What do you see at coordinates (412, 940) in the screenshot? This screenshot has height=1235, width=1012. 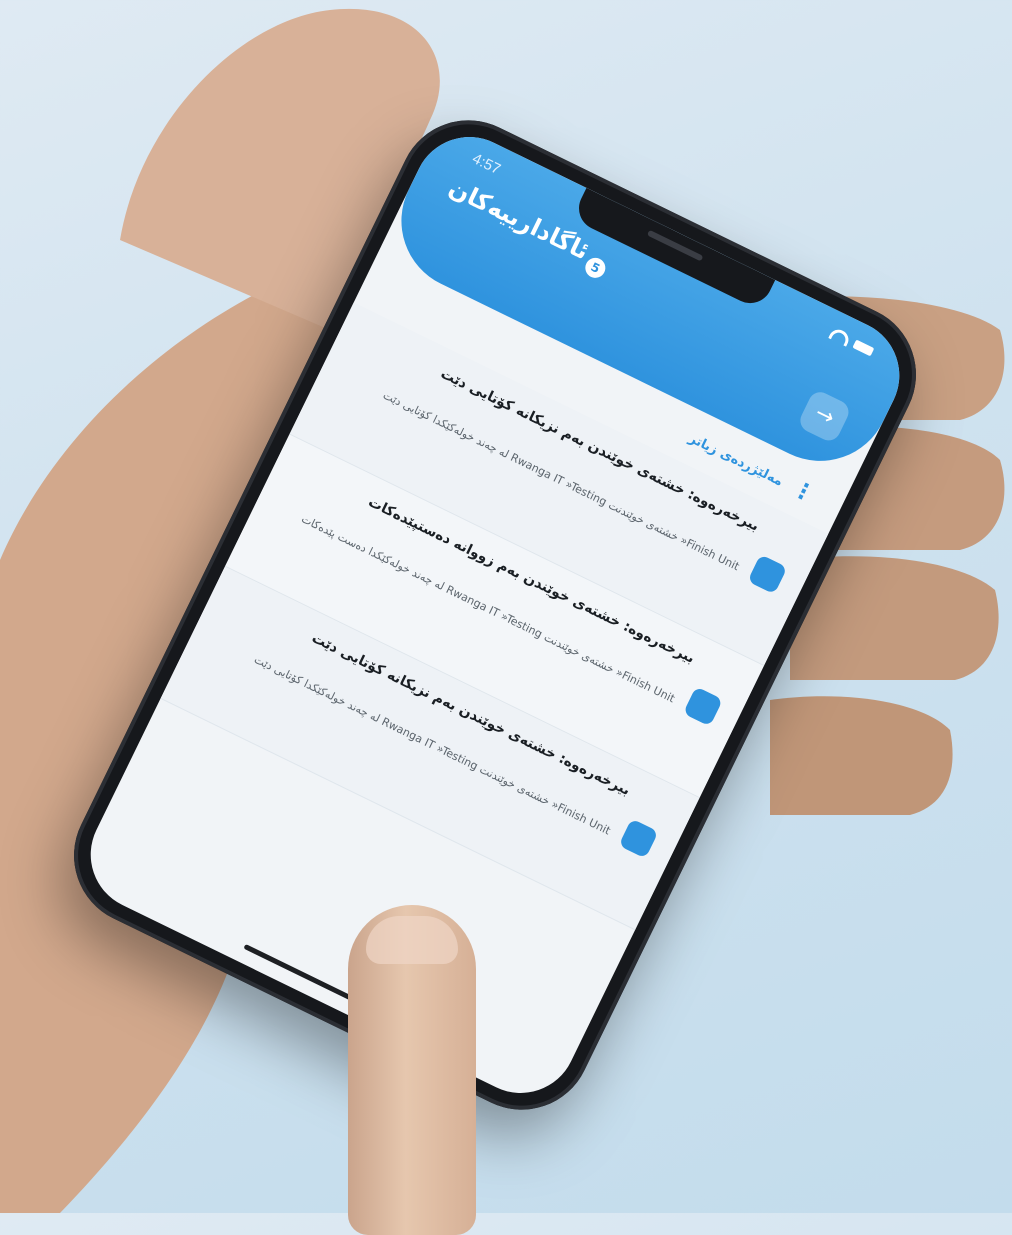 I see `fingernail` at bounding box center [412, 940].